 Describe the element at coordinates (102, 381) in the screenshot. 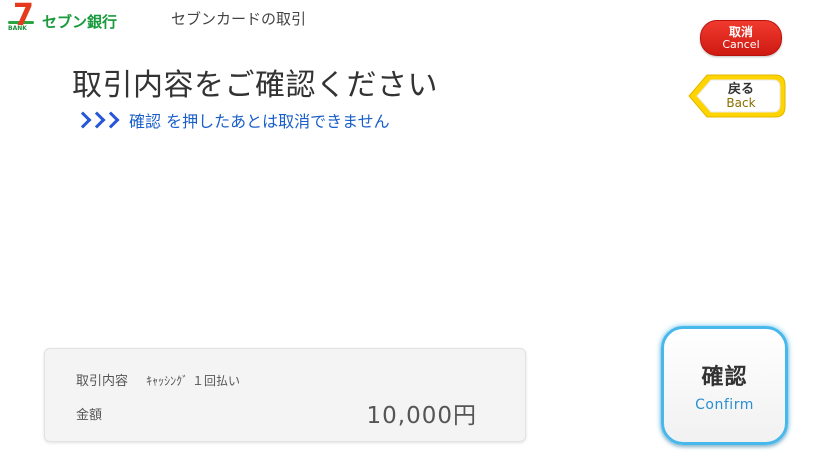

I see `transaction-type-label: 取引内容` at that location.